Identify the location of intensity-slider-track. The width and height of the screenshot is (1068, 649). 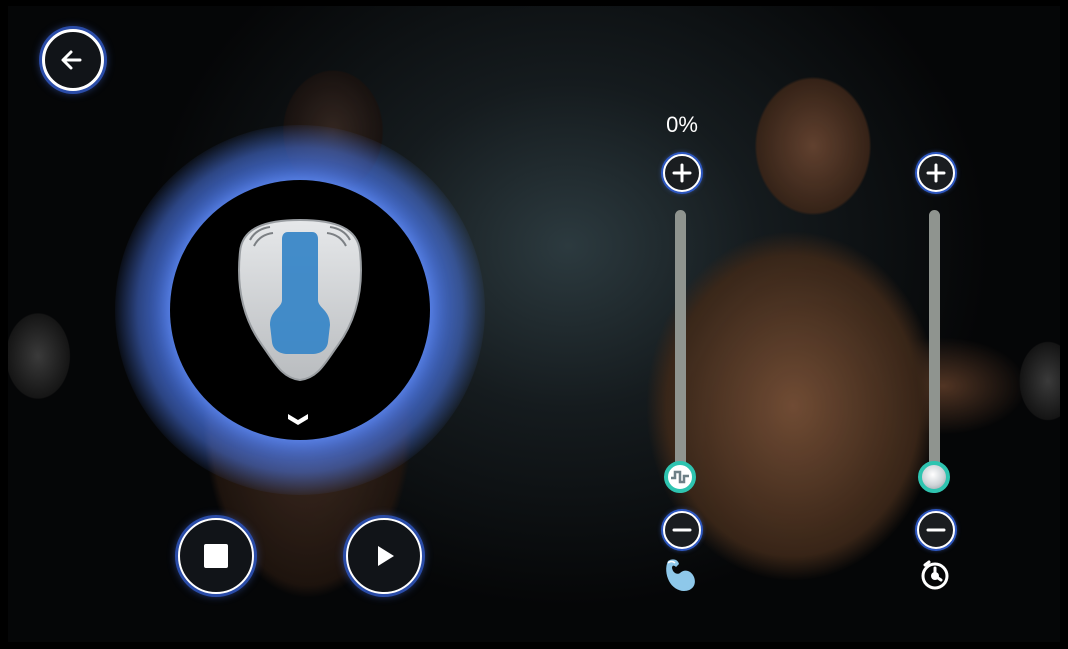
(680, 351).